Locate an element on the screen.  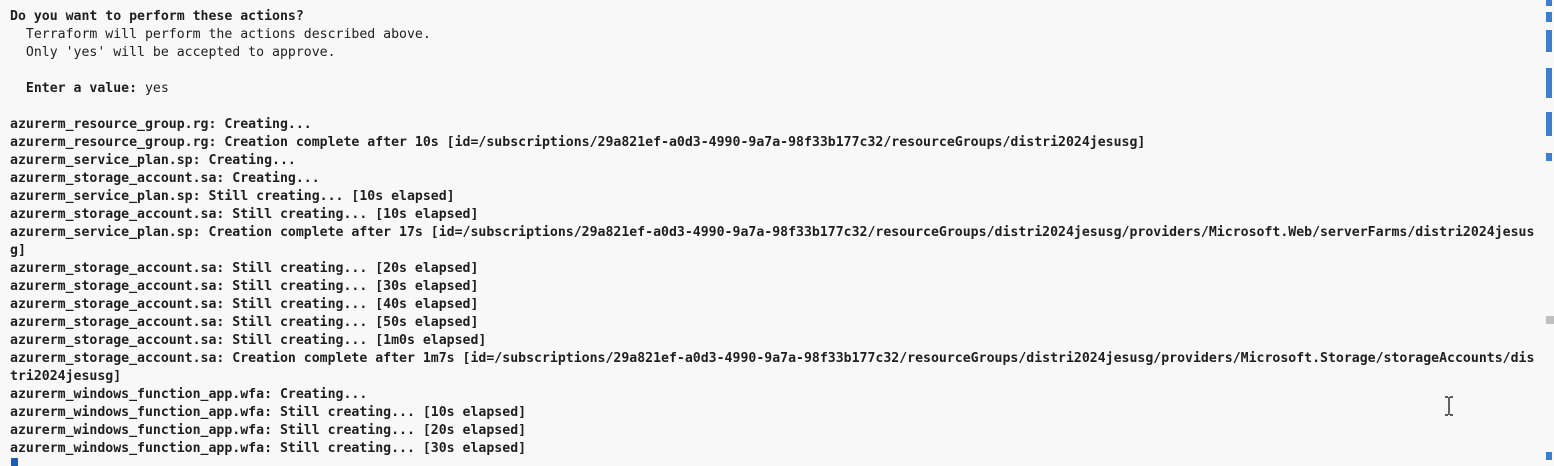
terminal-line: g] is located at coordinates (18, 250).